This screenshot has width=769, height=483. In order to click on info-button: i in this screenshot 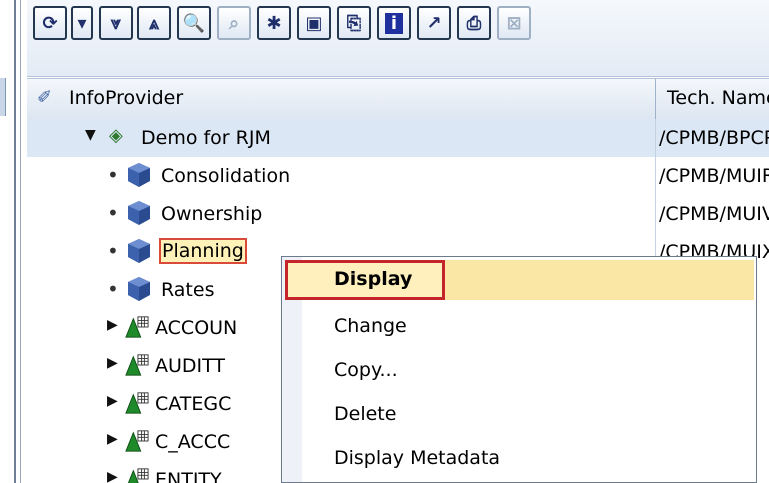, I will do `click(394, 23)`.